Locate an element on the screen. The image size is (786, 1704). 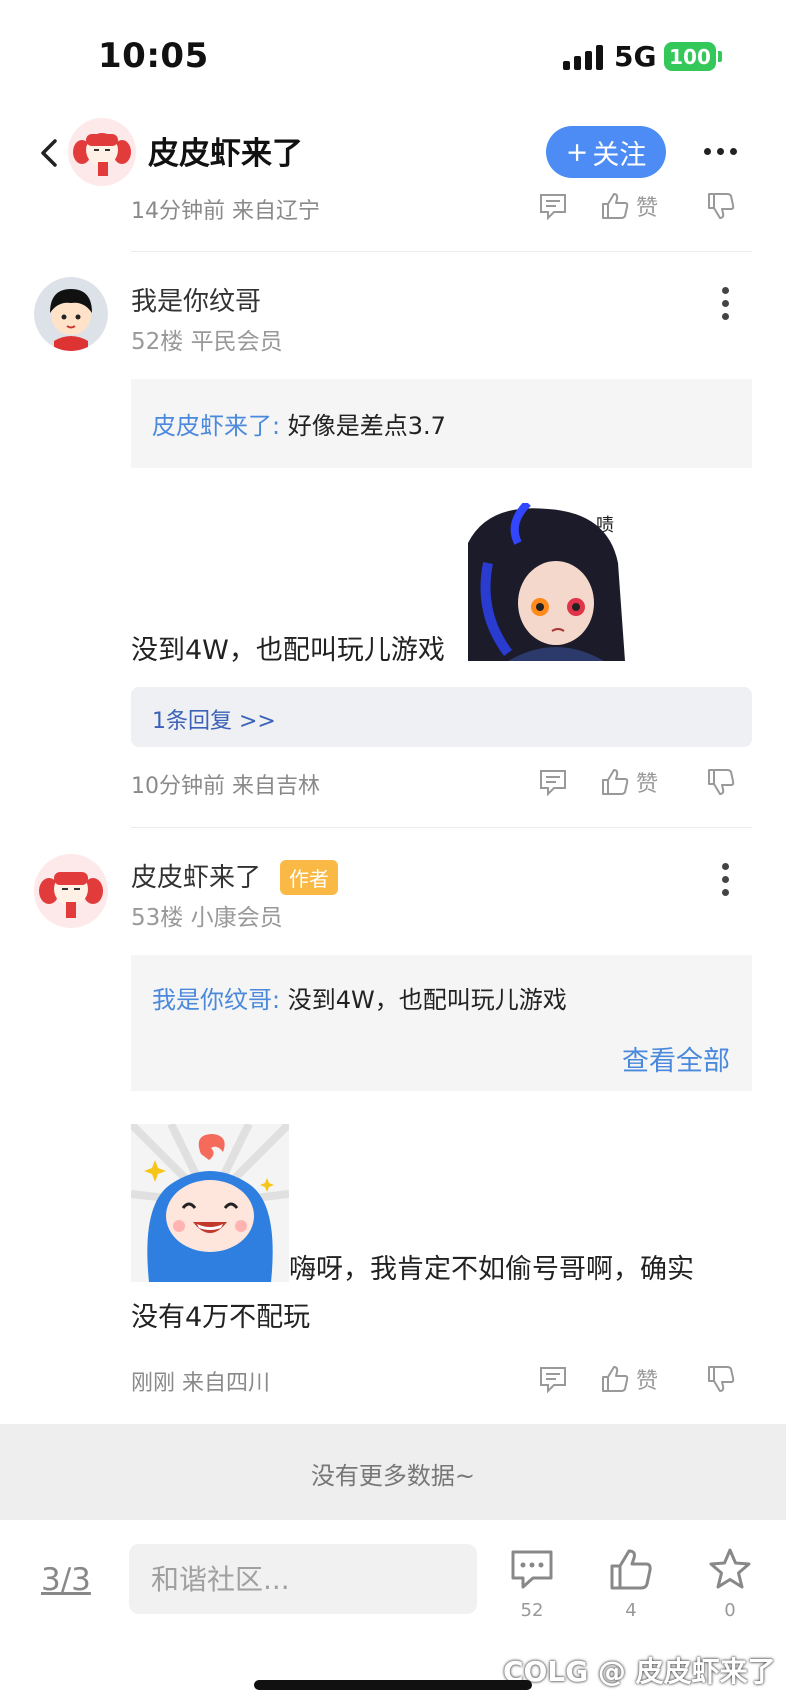
back-icon is located at coordinates (49, 153).